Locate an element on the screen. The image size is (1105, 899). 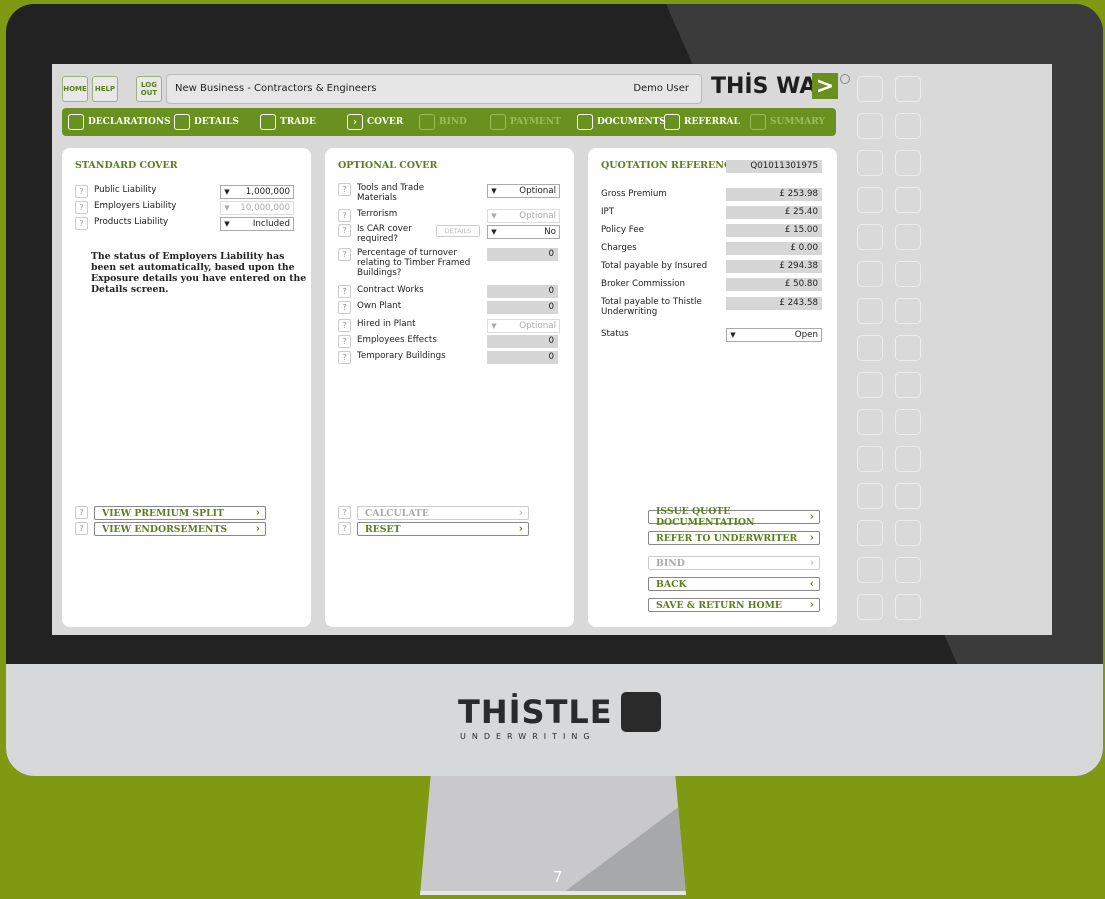
tab-summary: SUMMARY is located at coordinates (787, 122).